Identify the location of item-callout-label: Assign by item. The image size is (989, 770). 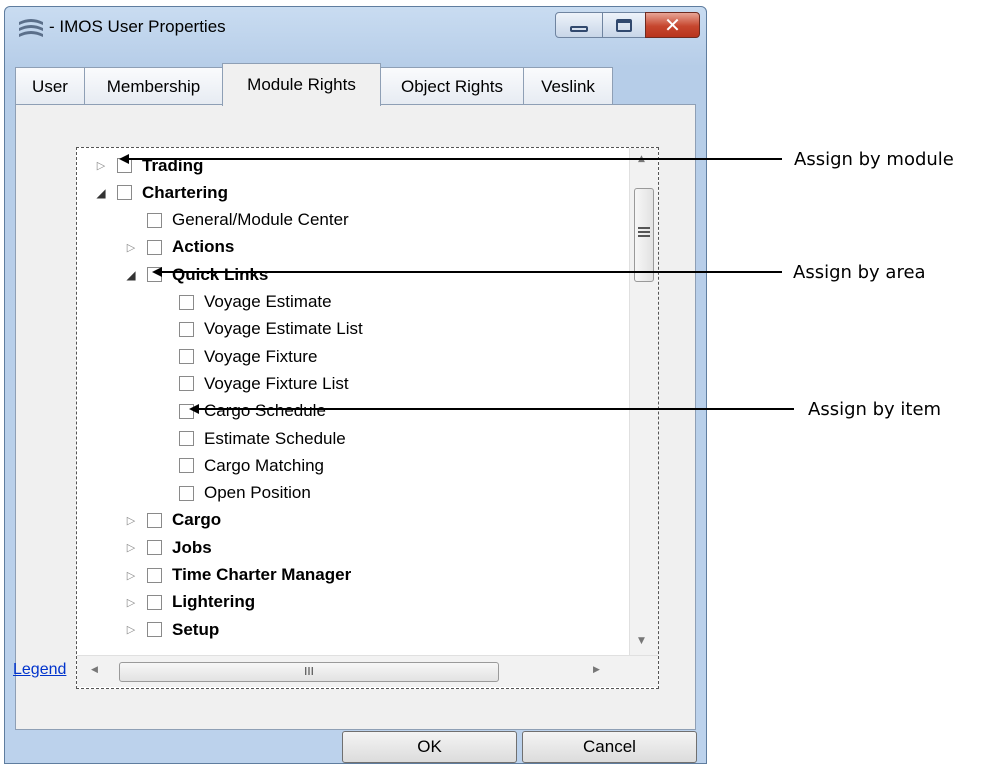
(875, 409).